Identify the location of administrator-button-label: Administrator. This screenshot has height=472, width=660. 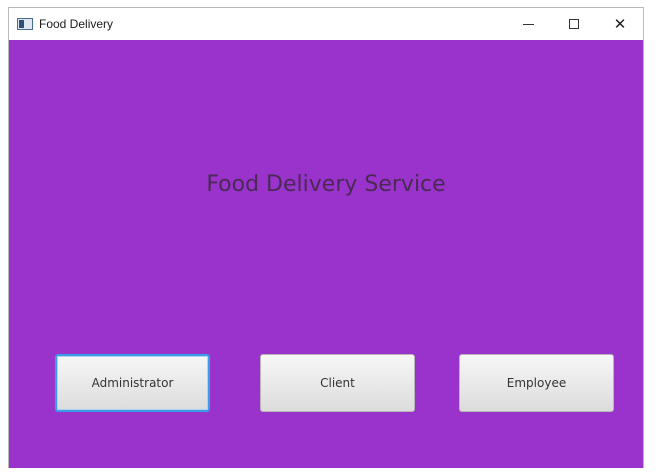
(132, 383).